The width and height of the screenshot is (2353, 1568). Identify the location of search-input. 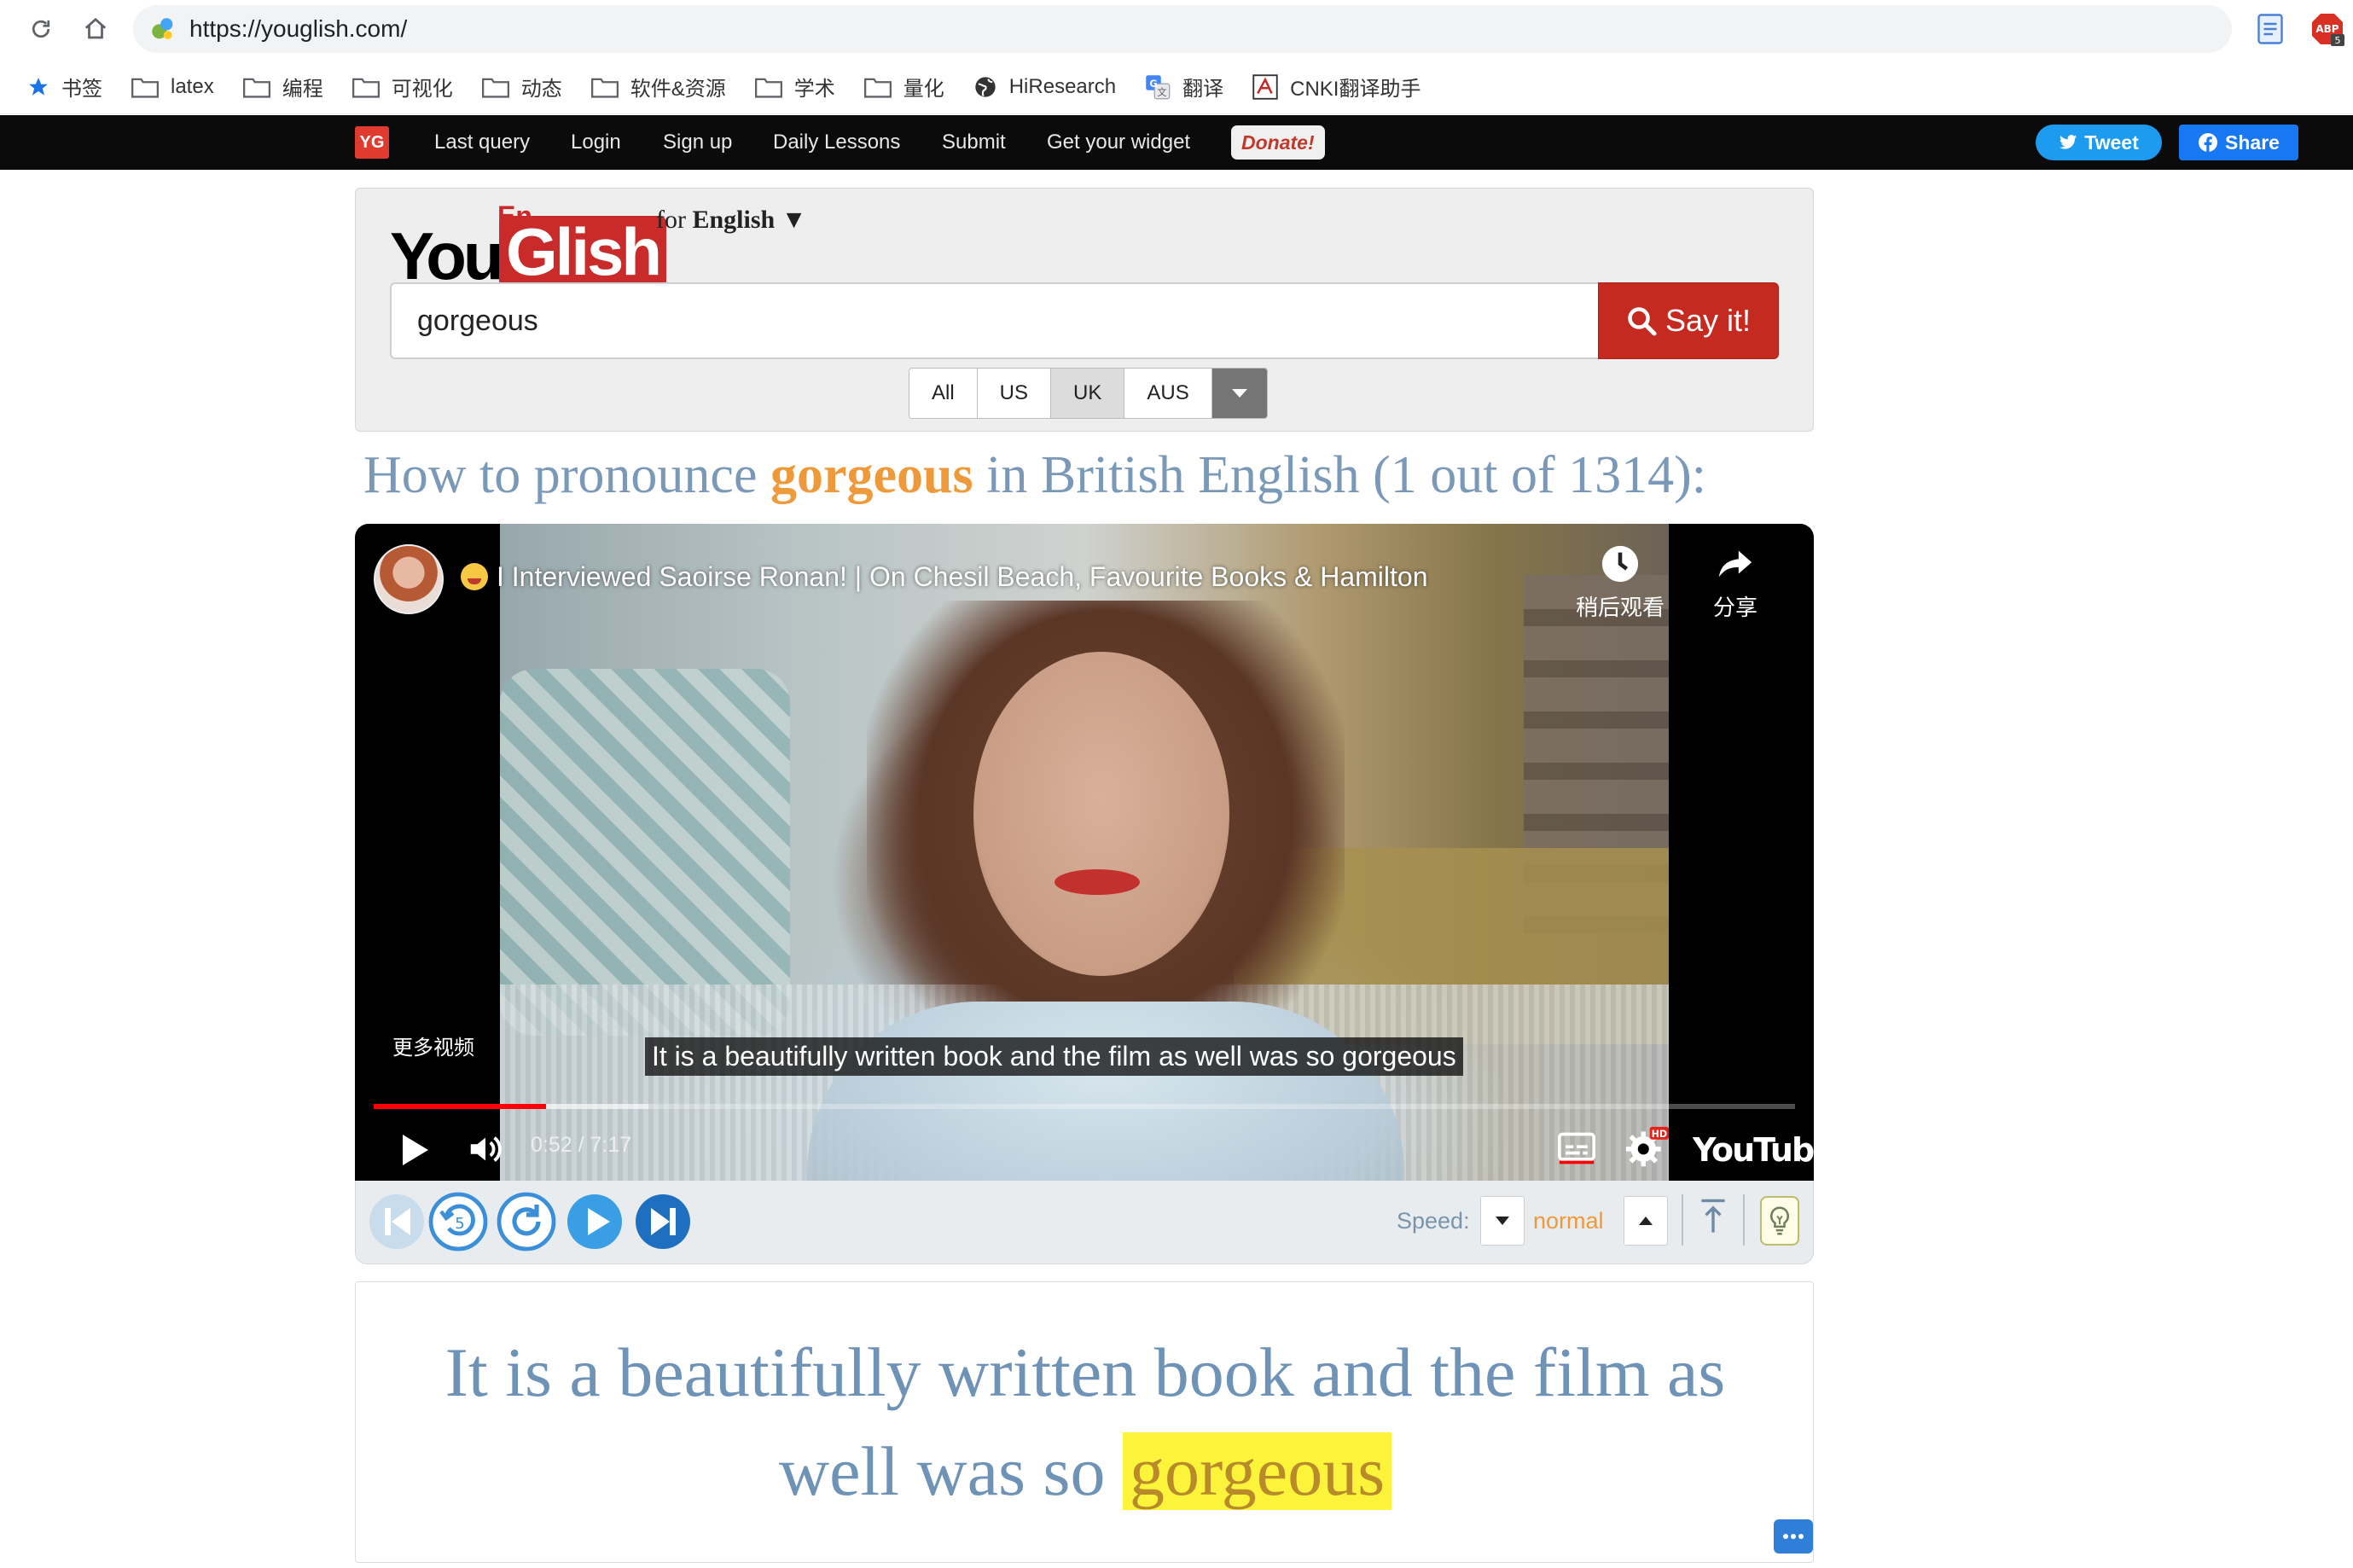
(994, 320).